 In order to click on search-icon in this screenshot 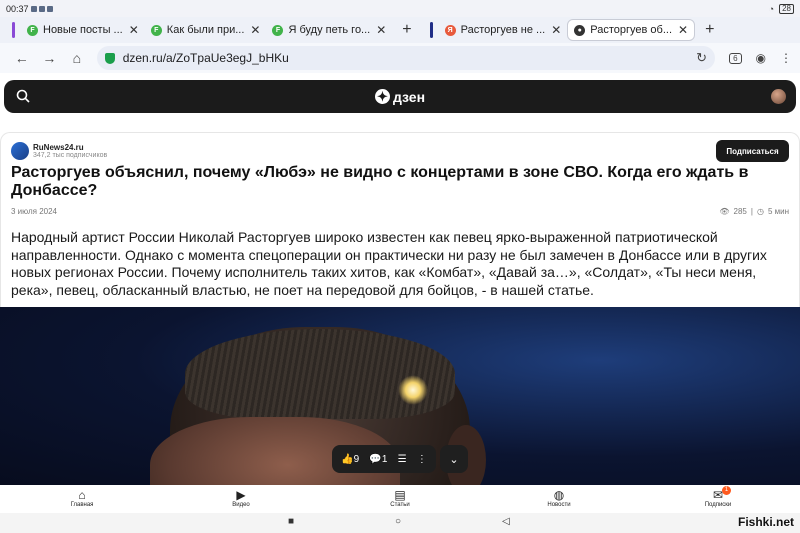, I will do `click(23, 96)`.